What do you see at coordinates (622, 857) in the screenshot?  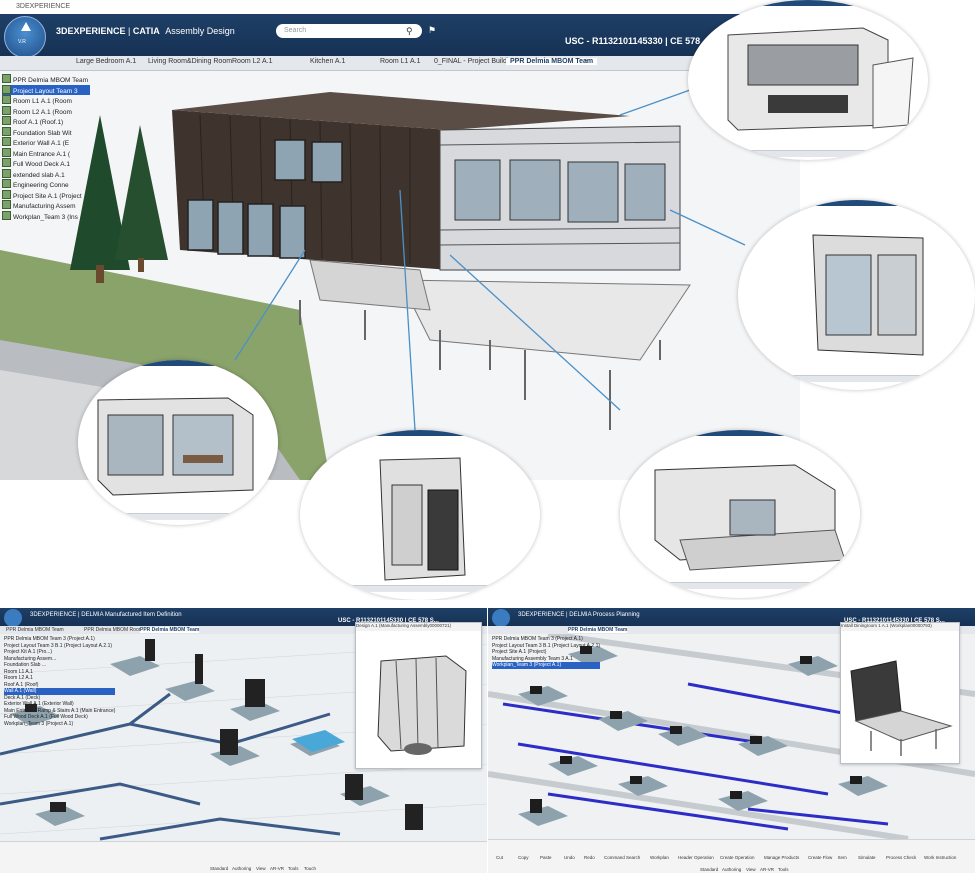 I see `toolbar-command-search: Command Search` at bounding box center [622, 857].